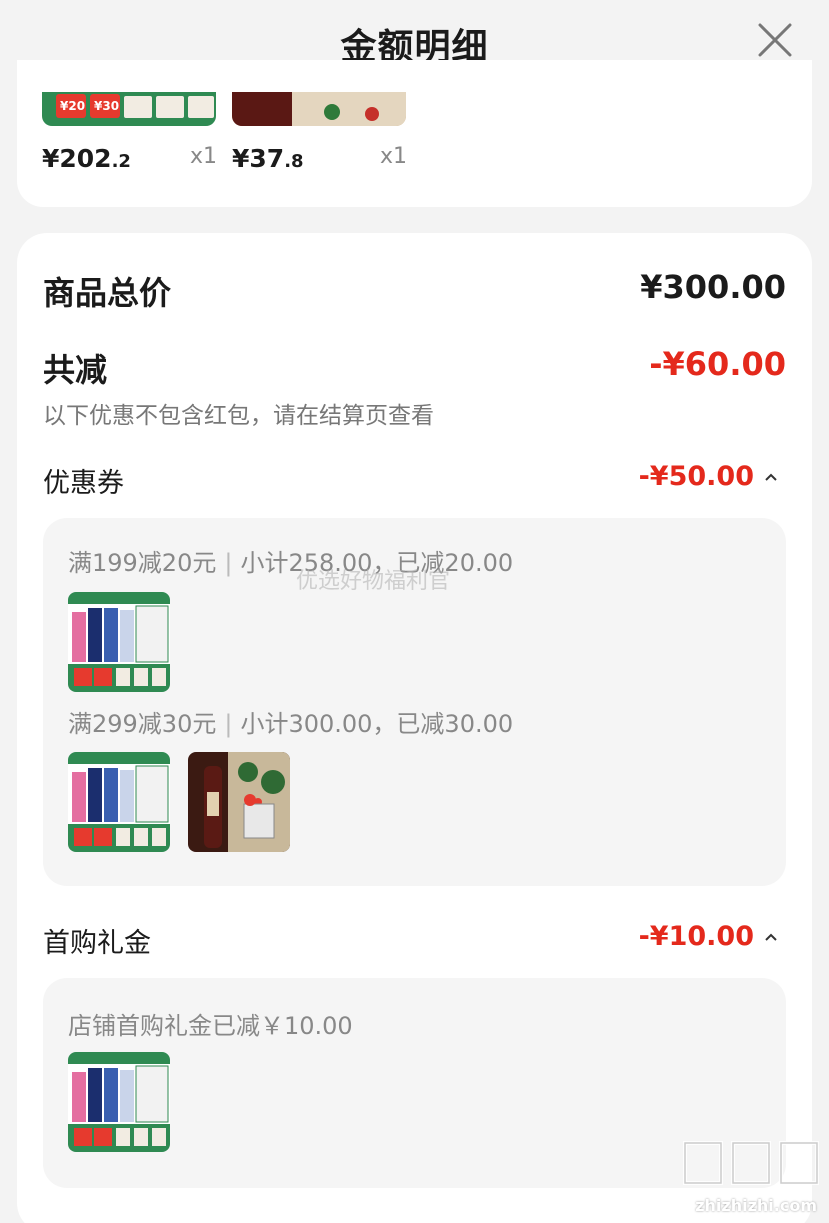 The width and height of the screenshot is (829, 1223). What do you see at coordinates (377, 724) in the screenshot?
I see `coupon-subtotal: 小计300.00，已减30.00` at bounding box center [377, 724].